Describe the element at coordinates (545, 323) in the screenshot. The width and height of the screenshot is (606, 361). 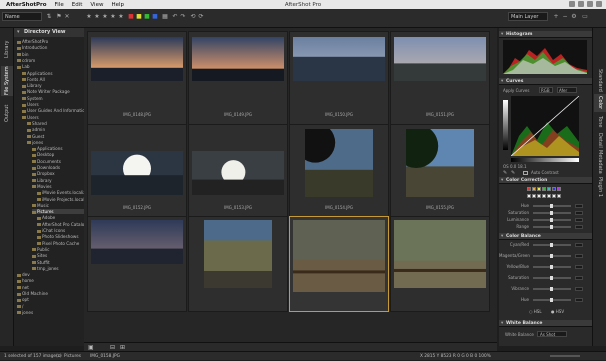
I see `white-balance-header: White Balance` at that location.